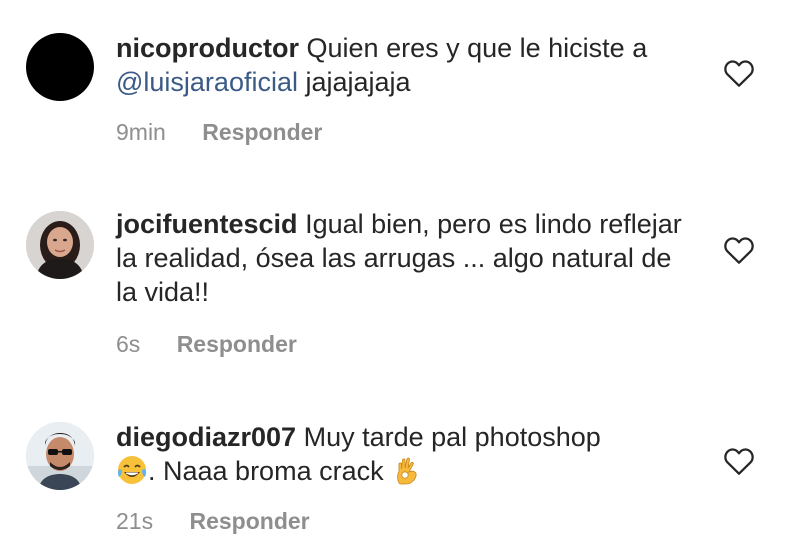 Image resolution: width=800 pixels, height=546 pixels. I want to click on comment-body: Muy tarde pal photoshop, so click(452, 437).